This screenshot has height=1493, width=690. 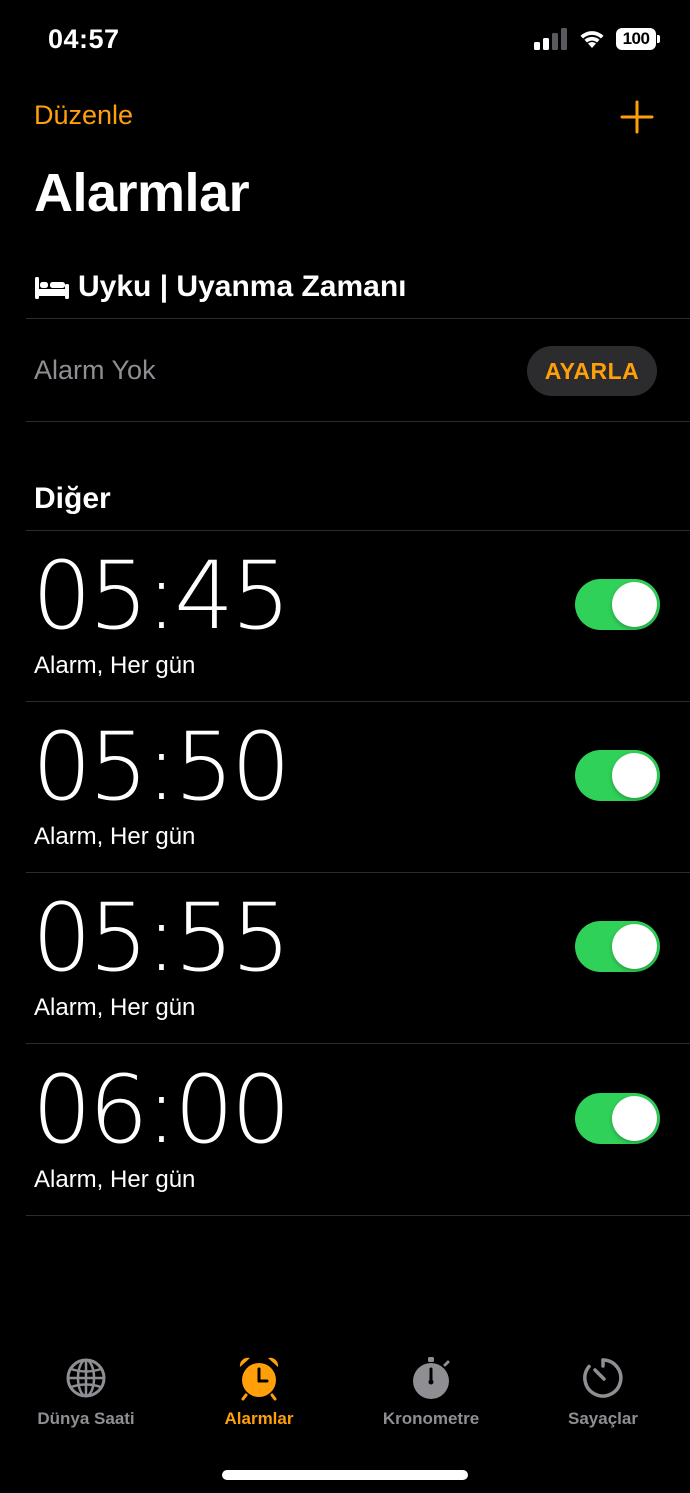 I want to click on sleep-section-header: Uyku | Uyanma Zamanı, so click(x=220, y=287).